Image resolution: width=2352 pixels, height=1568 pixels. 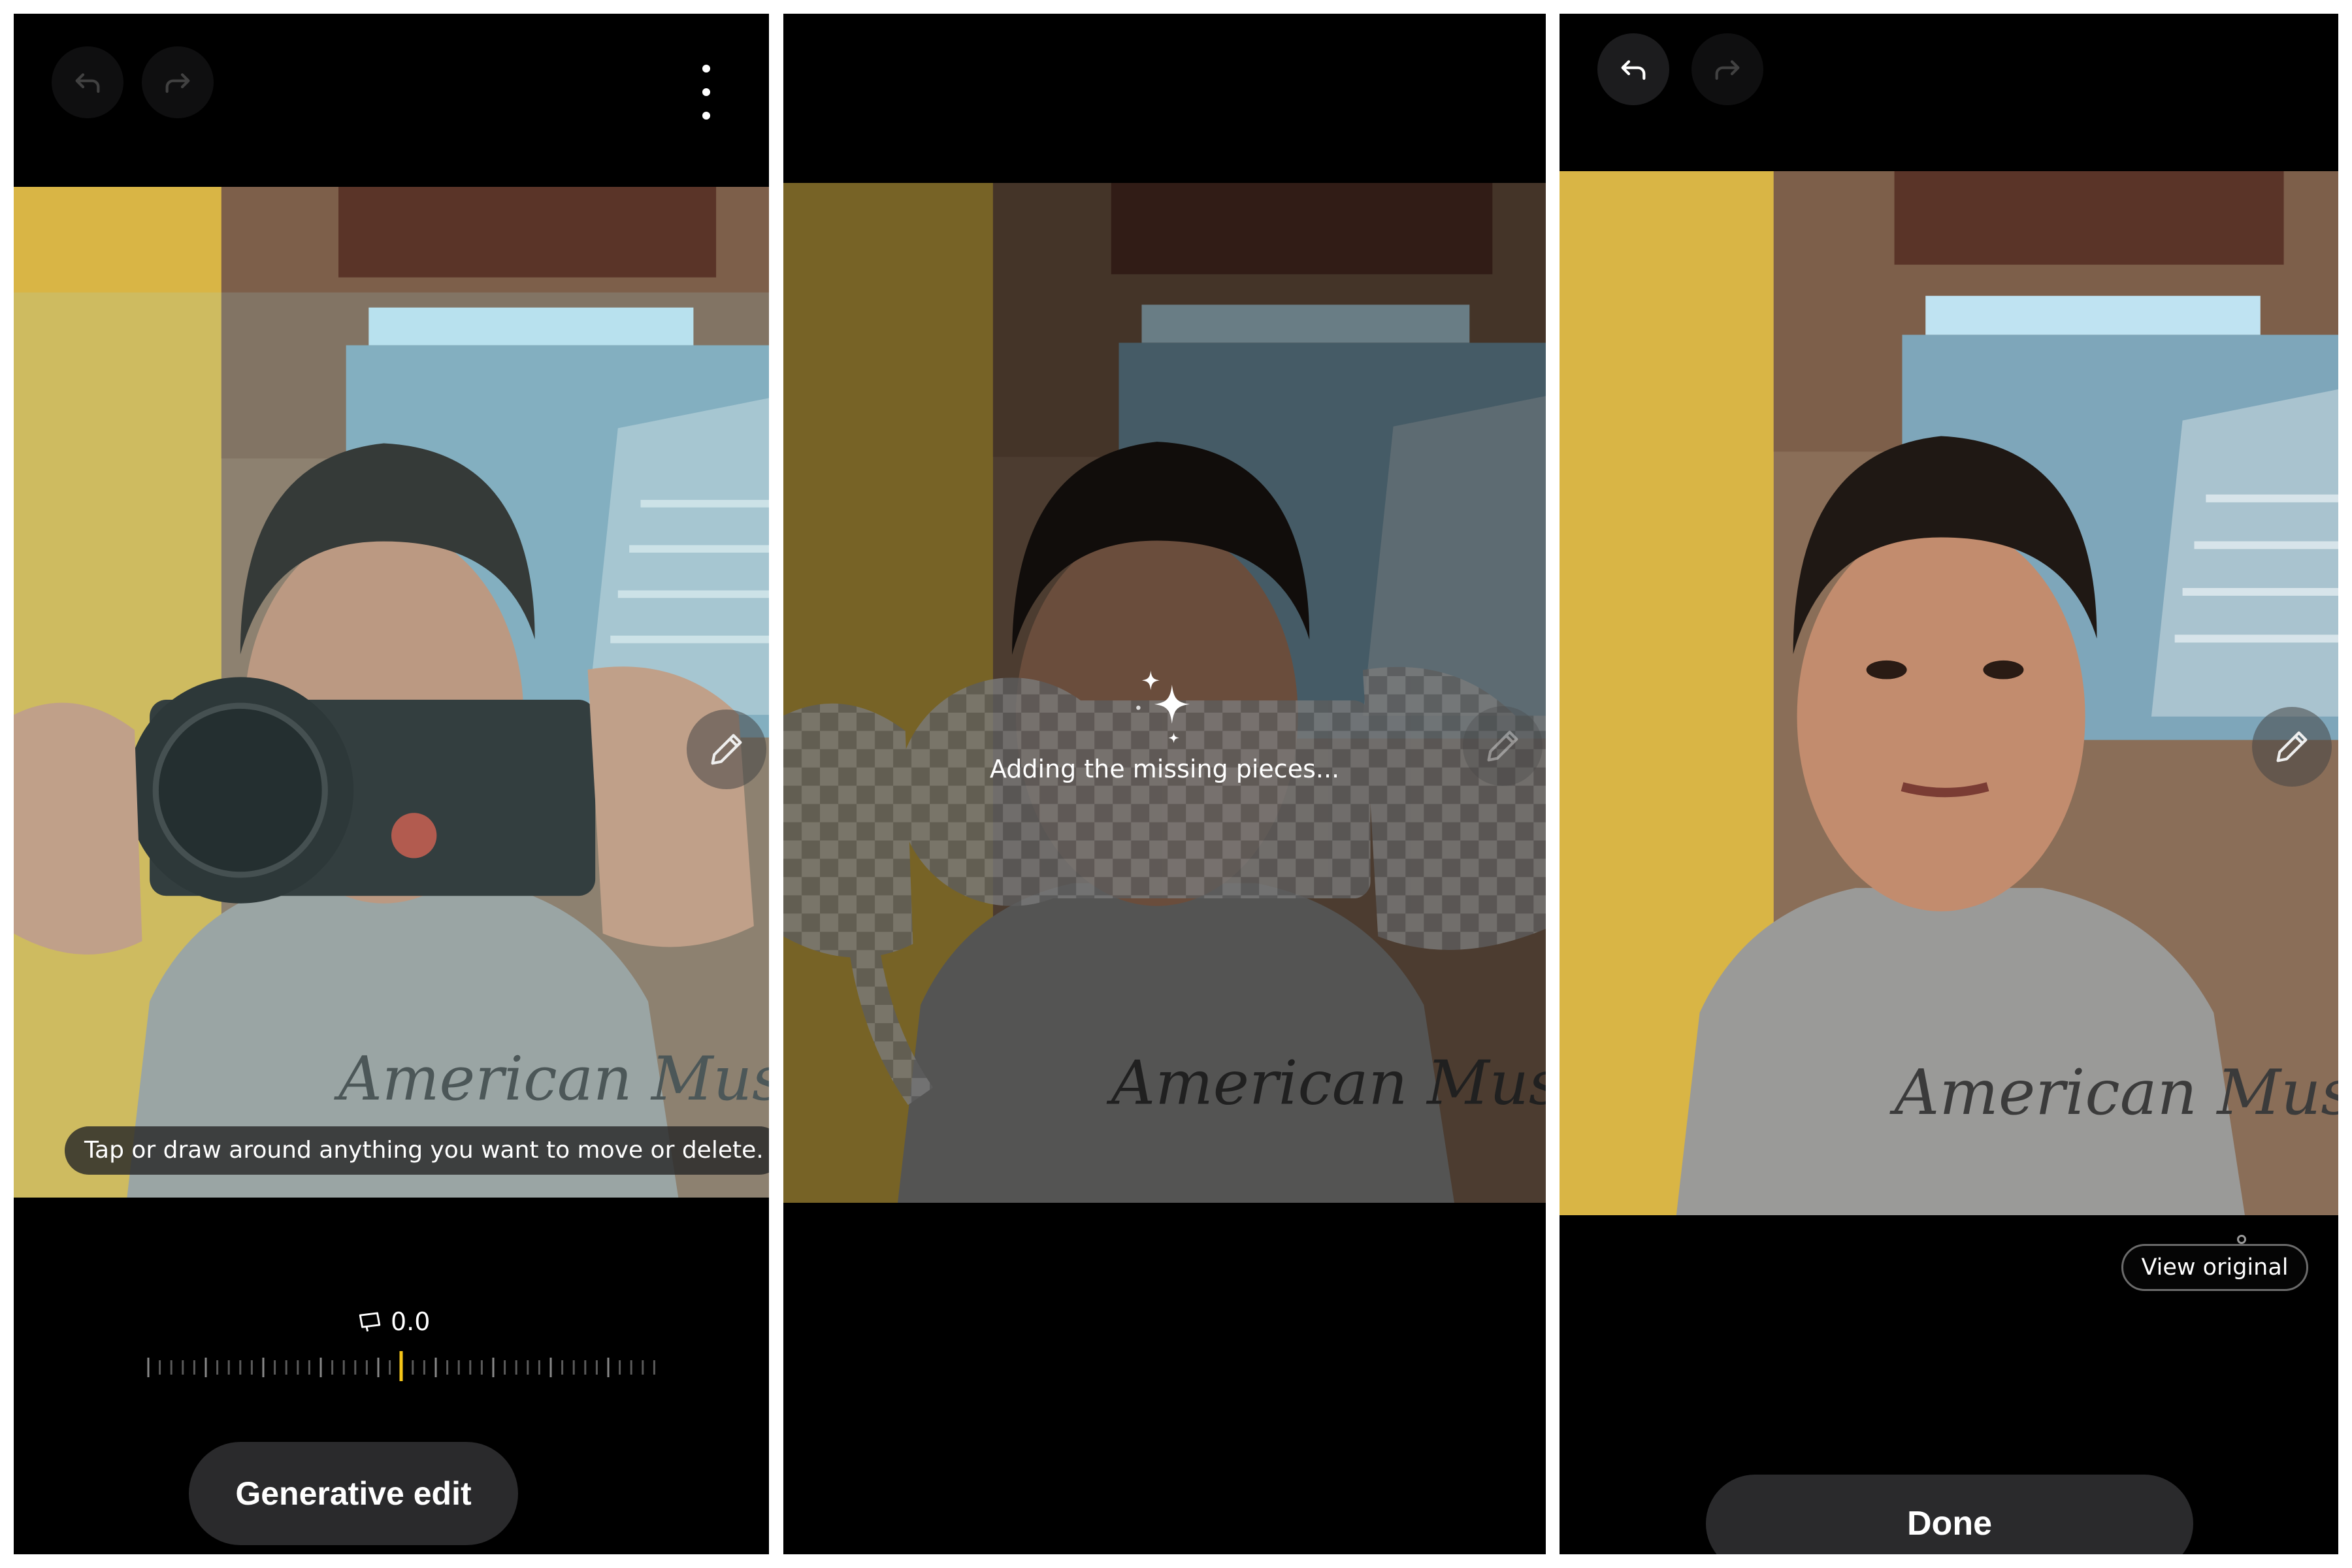 What do you see at coordinates (2113, 1092) in the screenshot?
I see `svg-text: American Museum` at bounding box center [2113, 1092].